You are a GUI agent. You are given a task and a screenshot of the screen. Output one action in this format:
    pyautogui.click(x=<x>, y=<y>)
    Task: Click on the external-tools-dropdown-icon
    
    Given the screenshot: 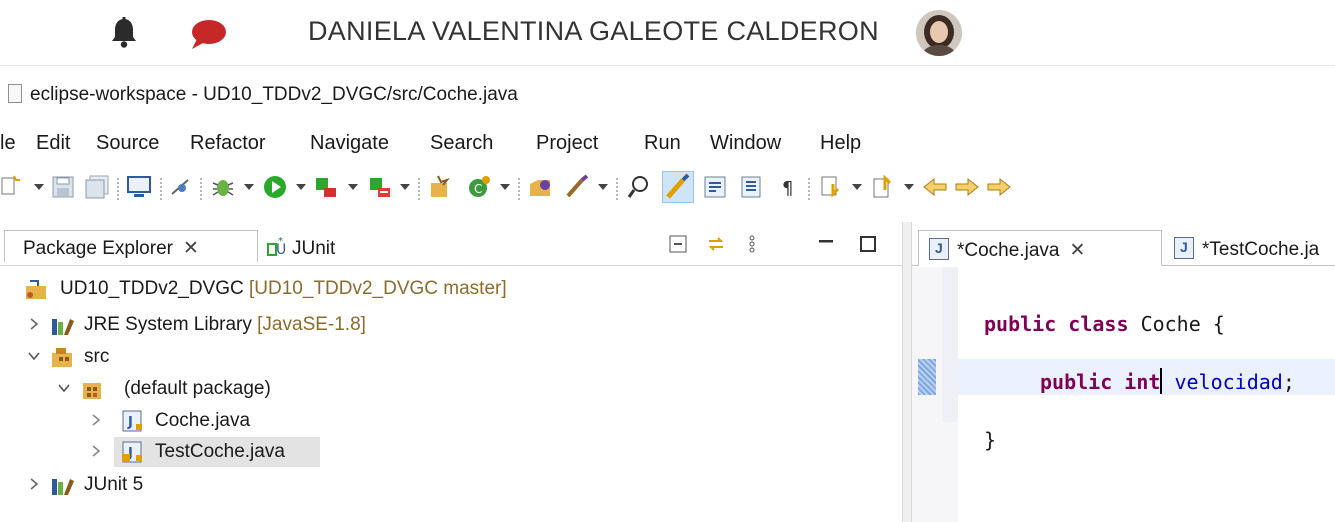 What is the action you would take?
    pyautogui.click(x=405, y=187)
    